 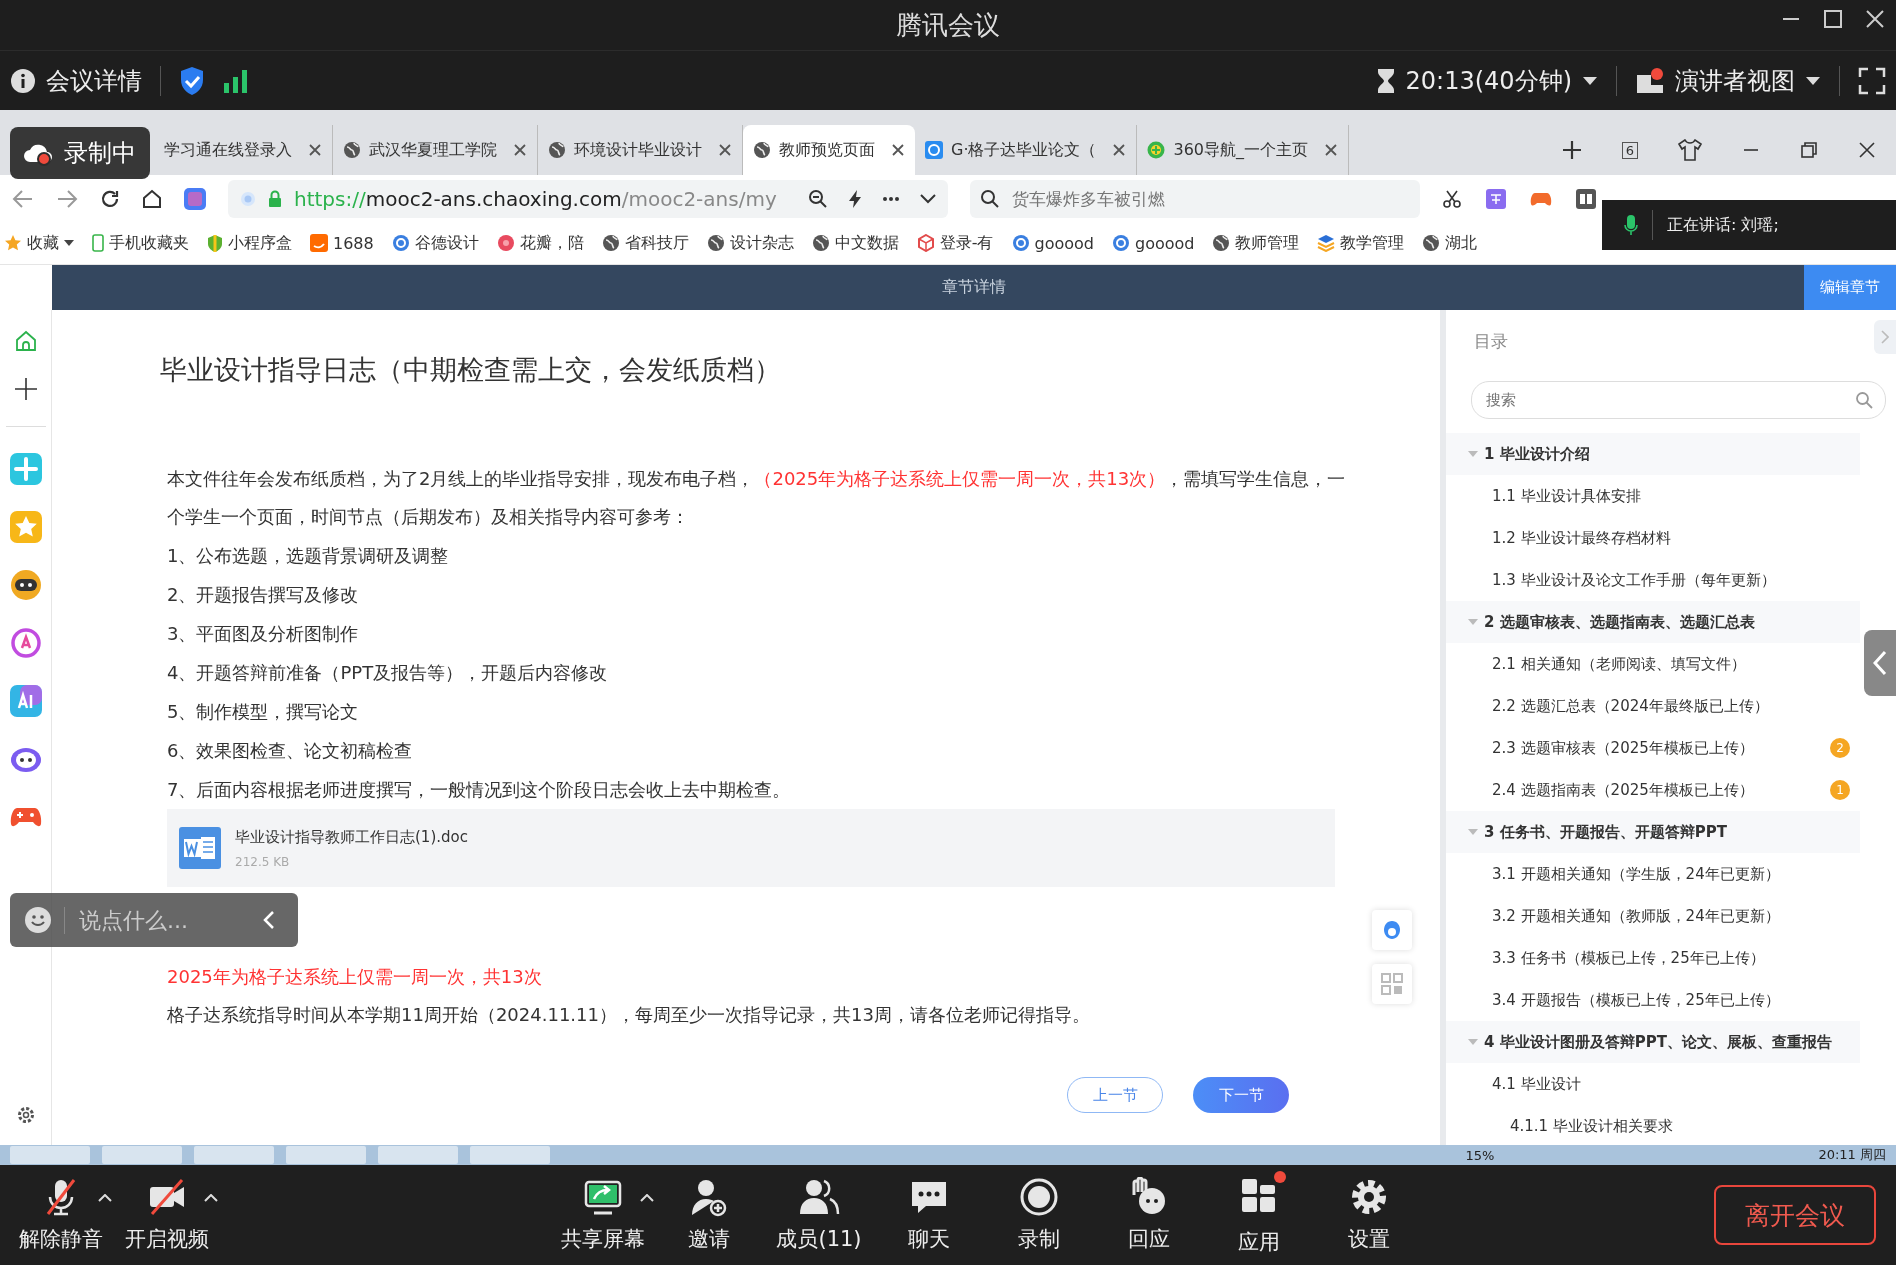 What do you see at coordinates (25, 1115) in the screenshot?
I see `settings-icon` at bounding box center [25, 1115].